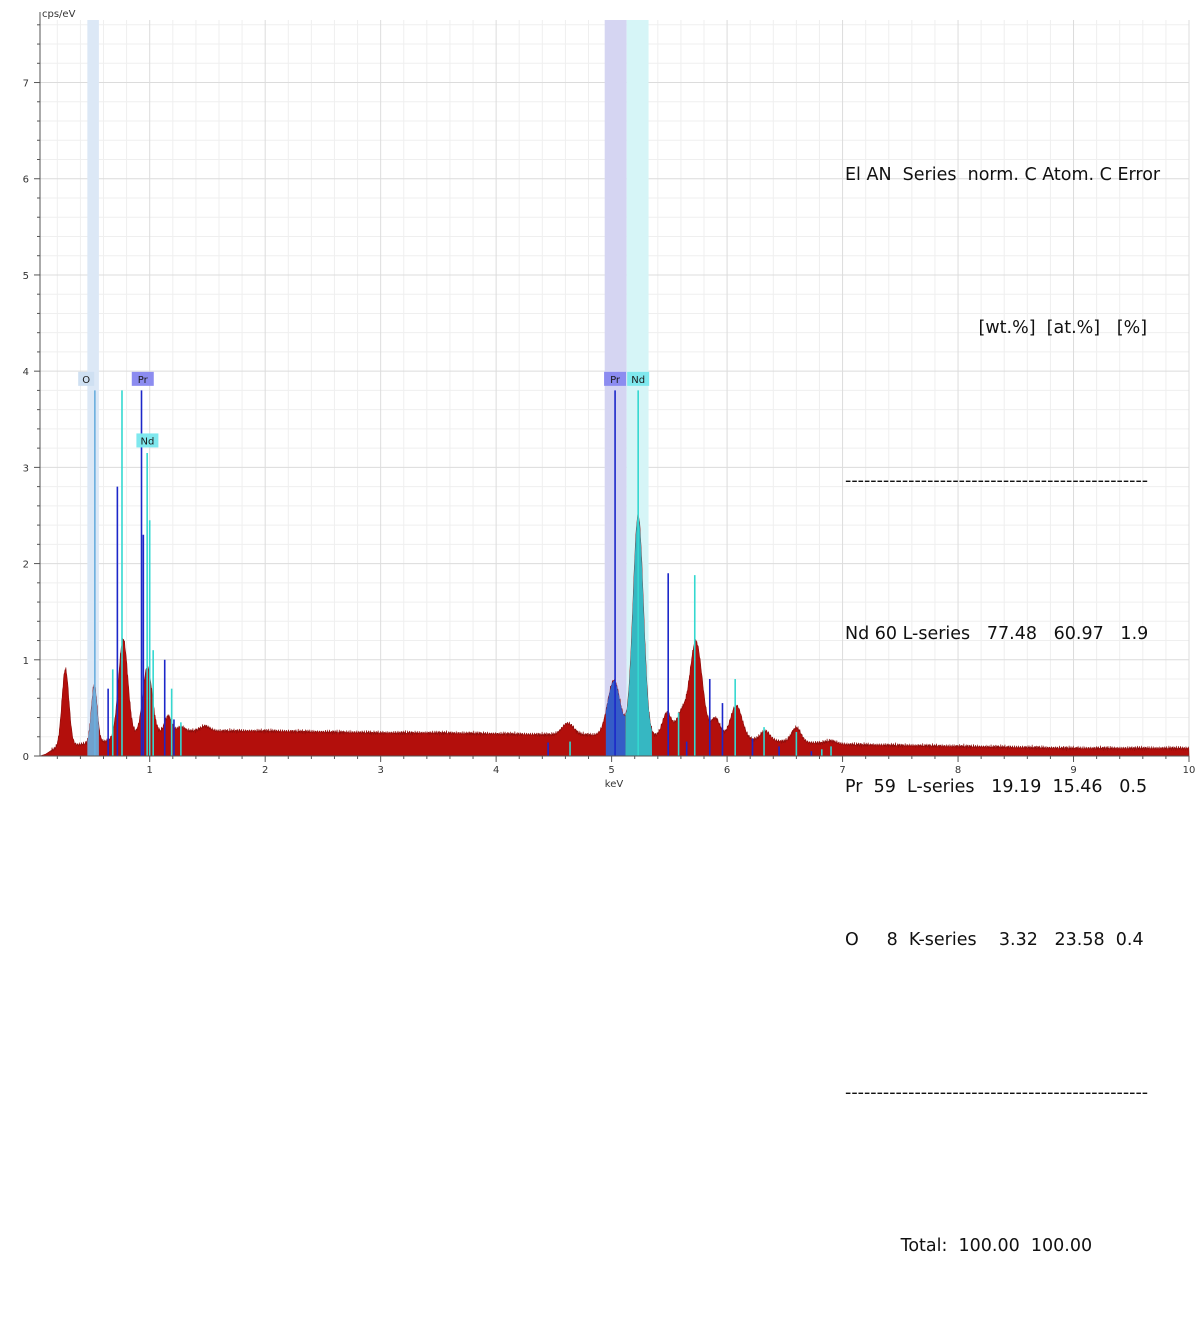 The image size is (1199, 1323). Describe the element at coordinates (59, 14) in the screenshot. I see `y-axis-title: cps/eV` at that location.